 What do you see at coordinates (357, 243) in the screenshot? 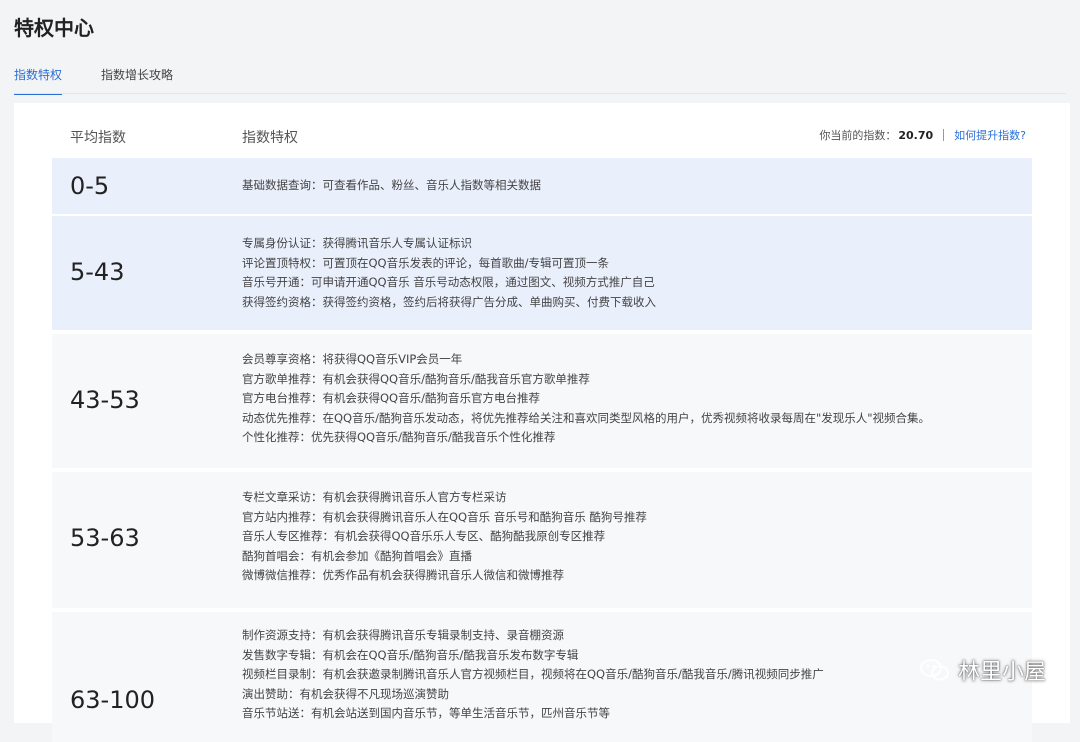
I see `privilege-item: 专属身份认证：获得腾讯音乐人专属认证标识` at bounding box center [357, 243].